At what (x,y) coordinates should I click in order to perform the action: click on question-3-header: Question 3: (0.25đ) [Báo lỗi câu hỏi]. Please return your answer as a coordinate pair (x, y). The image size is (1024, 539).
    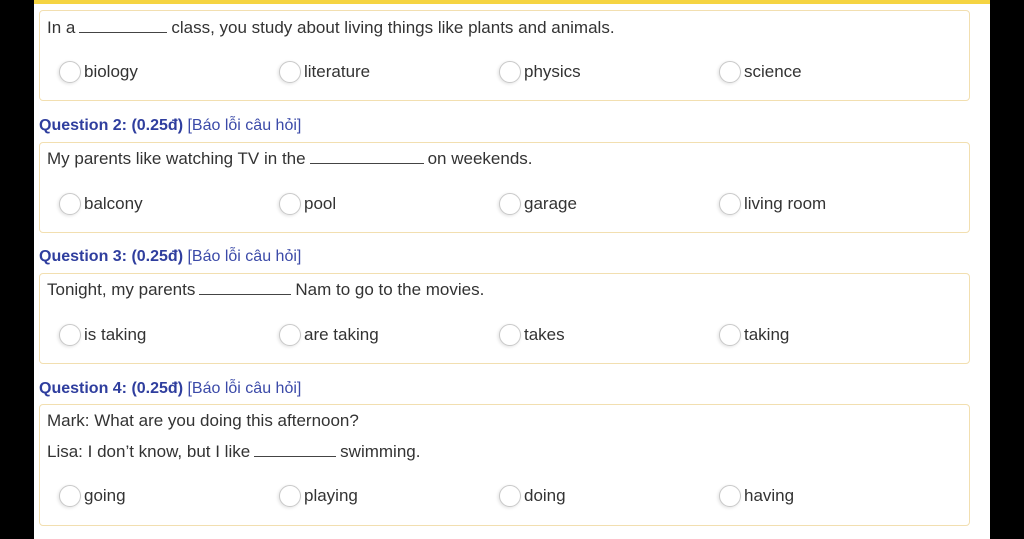
    Looking at the image, I should click on (170, 256).